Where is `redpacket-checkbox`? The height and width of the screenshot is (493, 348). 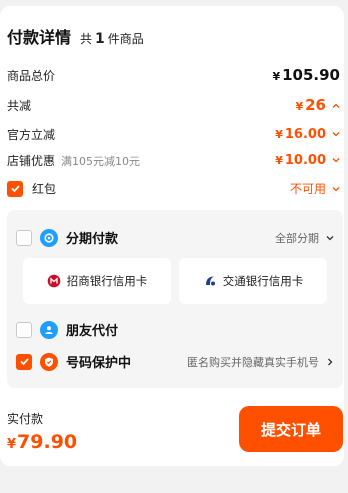 redpacket-checkbox is located at coordinates (15, 188).